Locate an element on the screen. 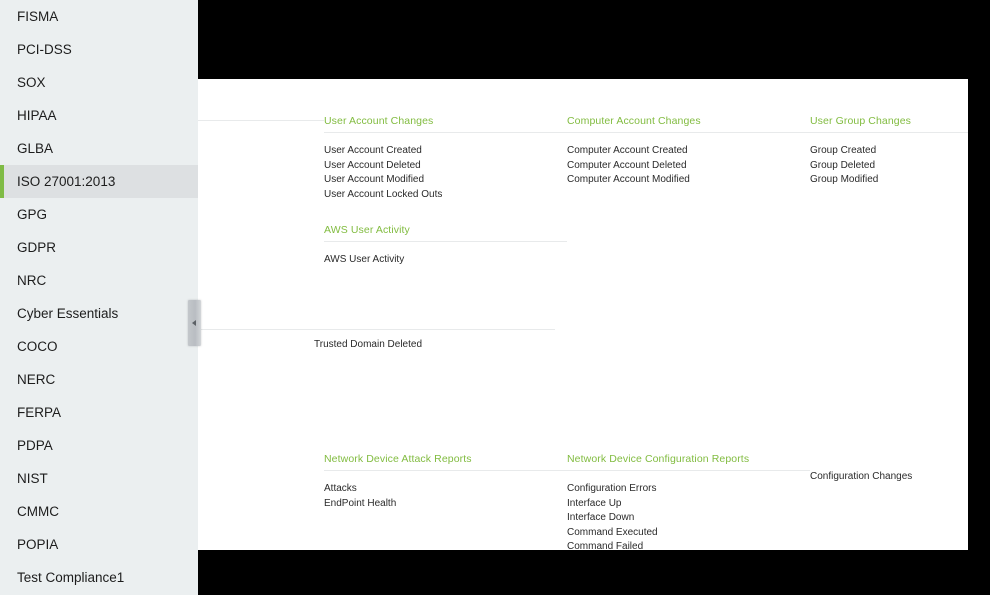  sidebar-item-nist: NIST is located at coordinates (99, 478).